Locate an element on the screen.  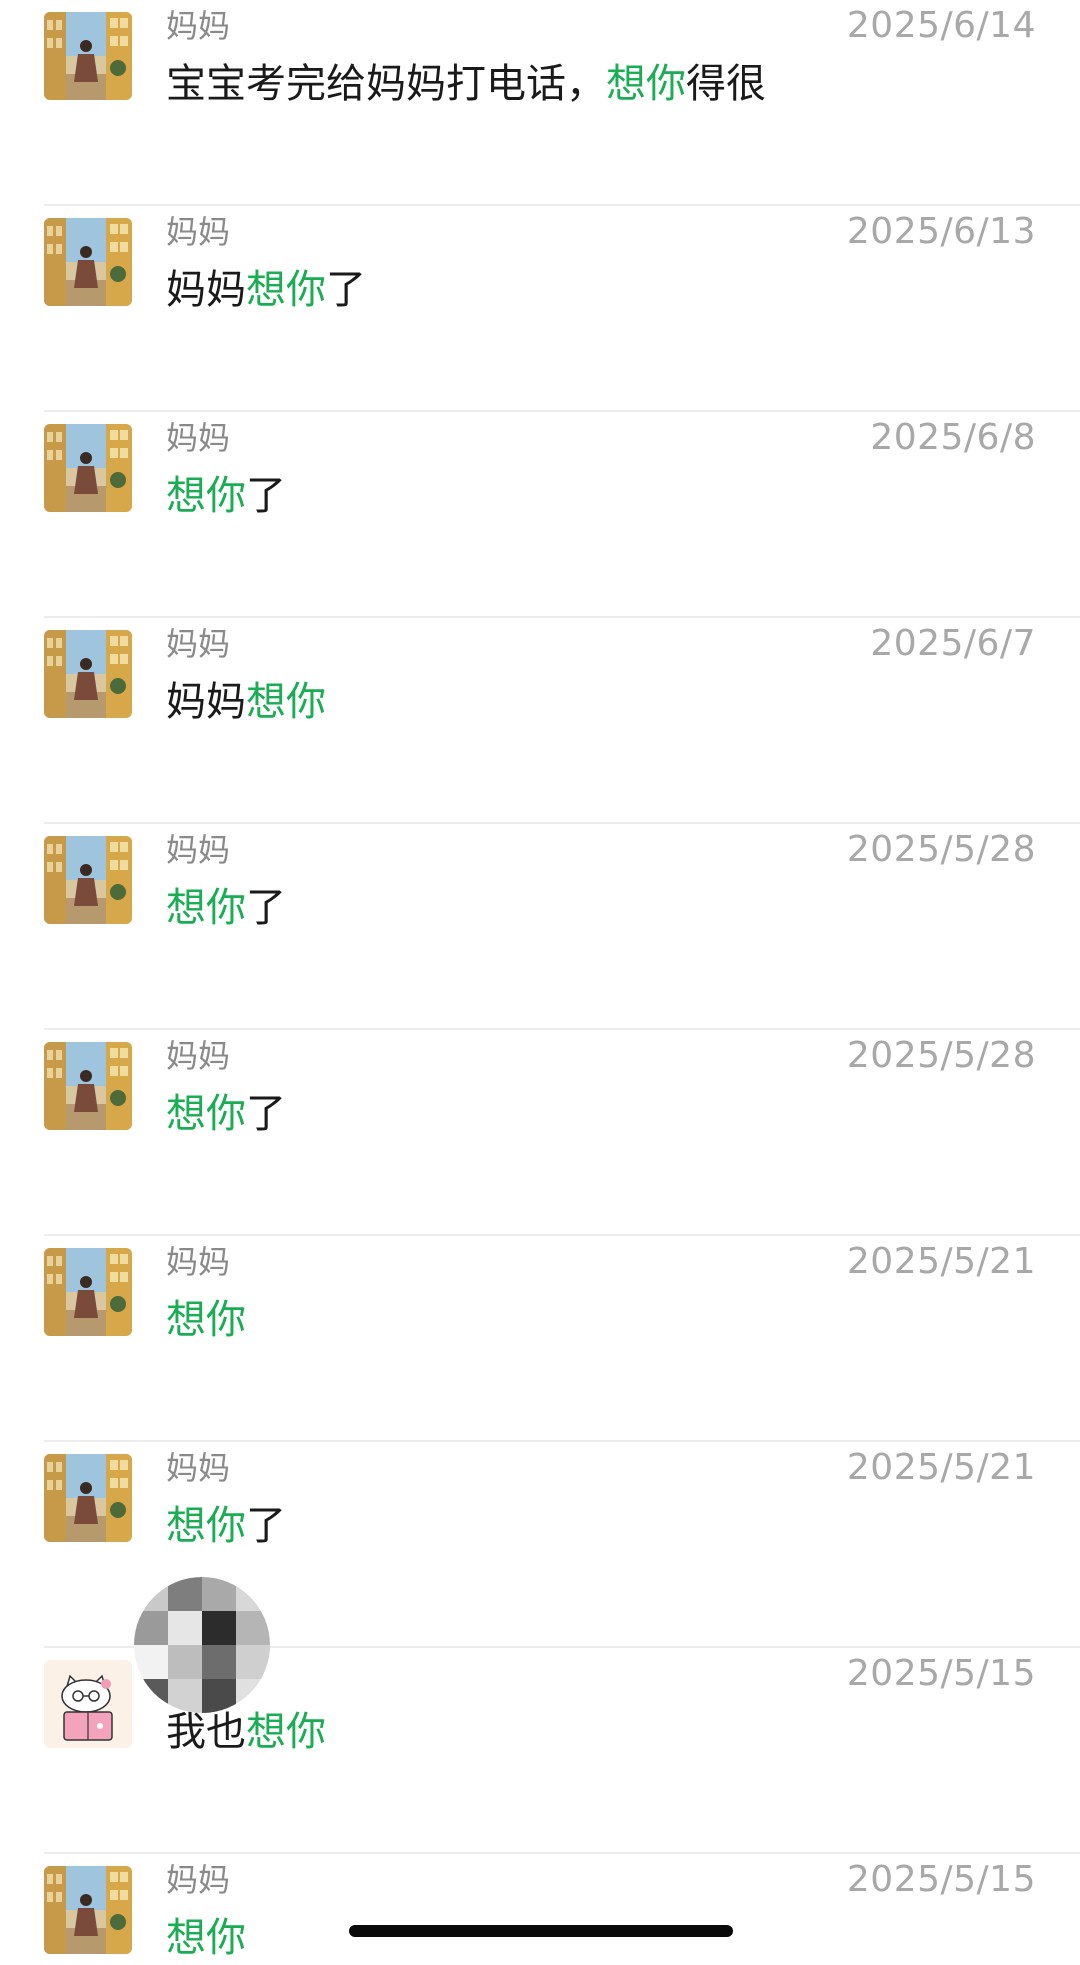
message-snippet: 妈妈想你 is located at coordinates (246, 702).